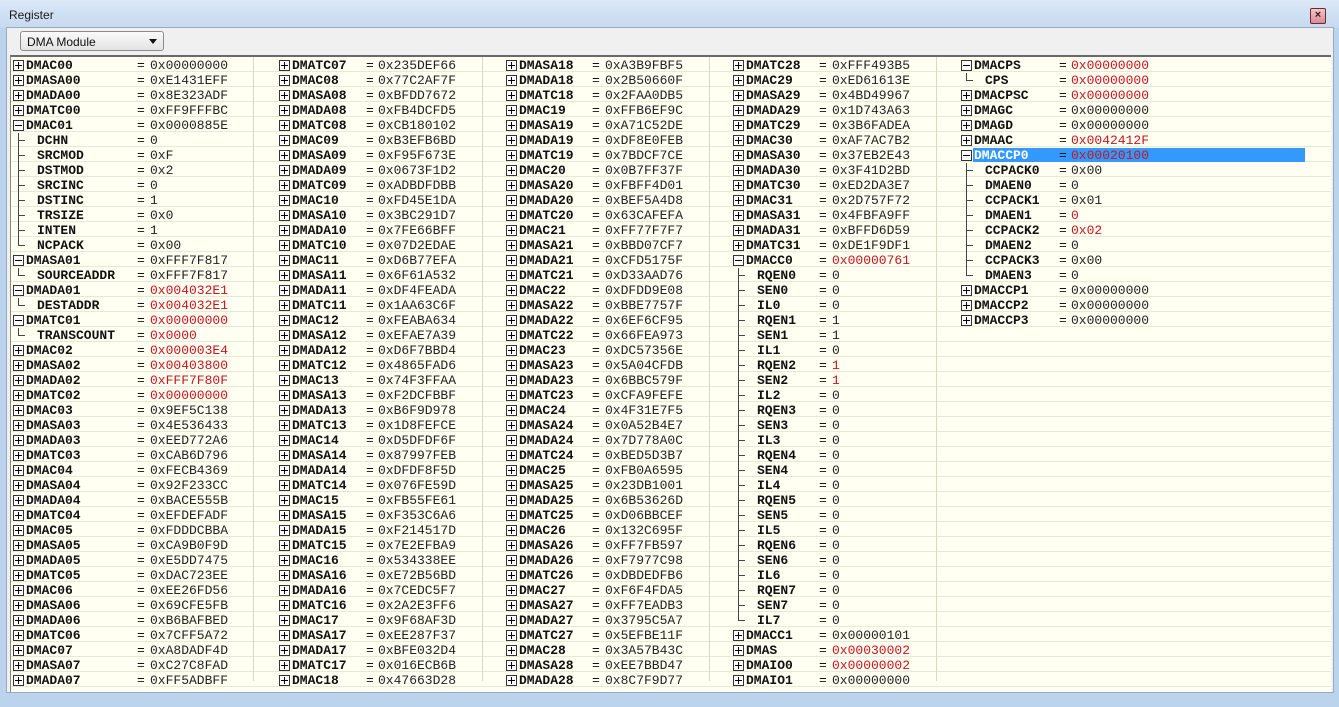  What do you see at coordinates (644, 545) in the screenshot?
I see `register-value: 0xFF7FB597` at bounding box center [644, 545].